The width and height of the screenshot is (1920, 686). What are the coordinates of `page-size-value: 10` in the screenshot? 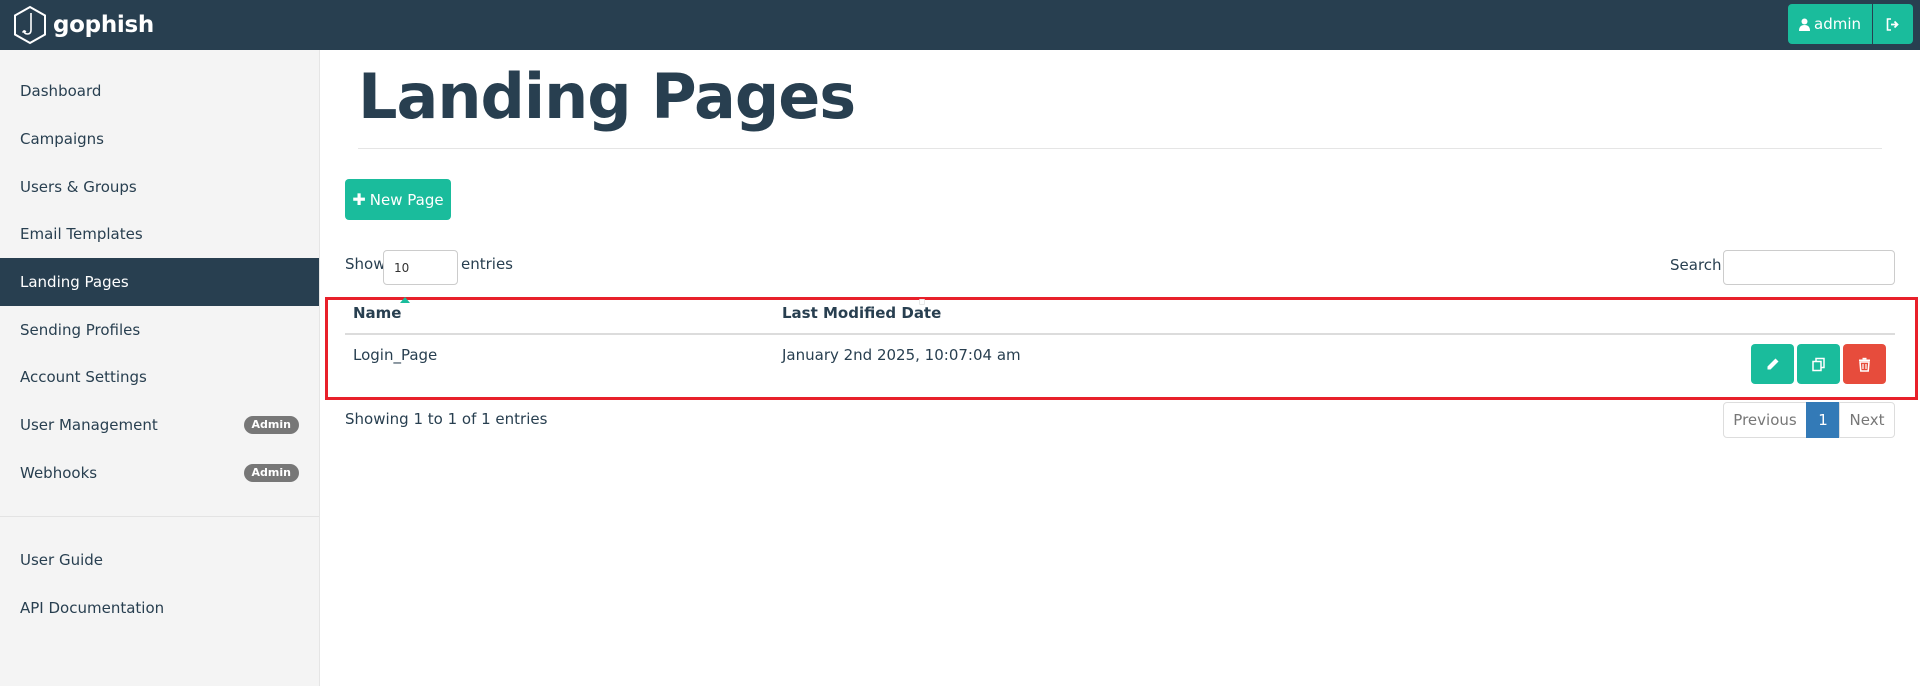 It's located at (402, 268).